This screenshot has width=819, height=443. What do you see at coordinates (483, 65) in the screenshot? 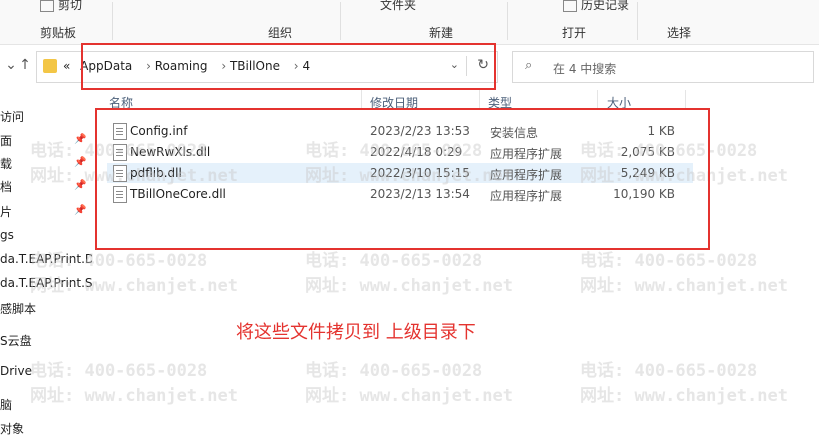
I see `refresh-icon: ↻` at bounding box center [483, 65].